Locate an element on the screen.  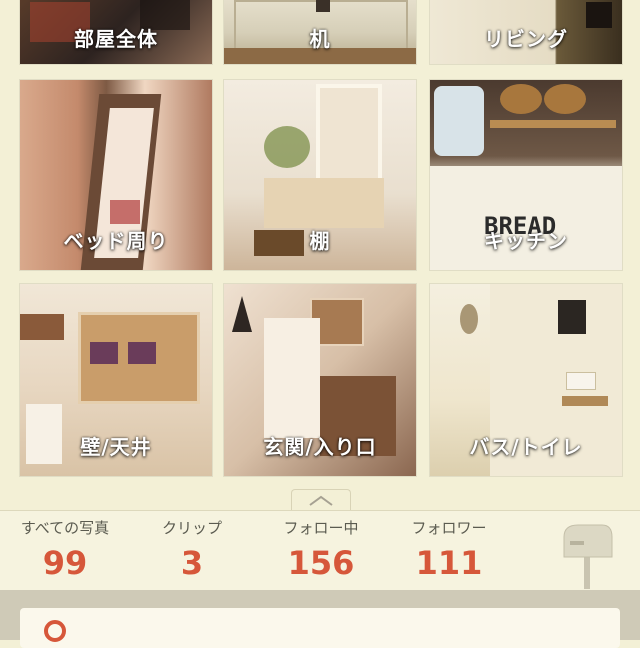
category-tile-shelf: 棚 is located at coordinates (320, 175).